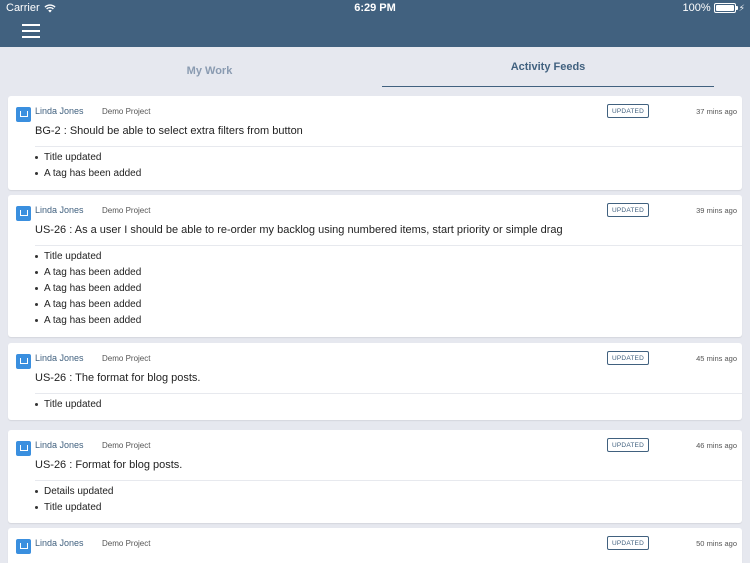 The width and height of the screenshot is (750, 563). Describe the element at coordinates (716, 111) in the screenshot. I see `timestamp: 37 mins ago` at that location.